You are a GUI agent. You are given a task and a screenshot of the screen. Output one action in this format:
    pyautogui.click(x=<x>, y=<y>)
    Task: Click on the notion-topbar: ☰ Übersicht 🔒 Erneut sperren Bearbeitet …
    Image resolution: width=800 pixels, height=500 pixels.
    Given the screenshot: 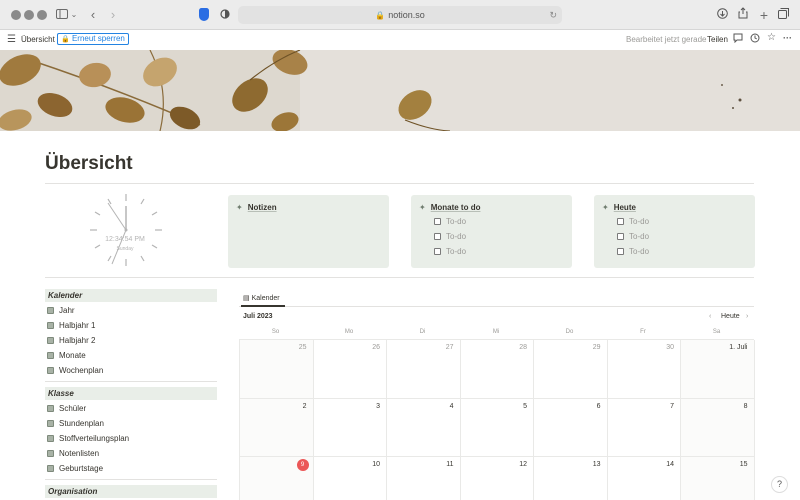 What is the action you would take?
    pyautogui.click(x=400, y=40)
    